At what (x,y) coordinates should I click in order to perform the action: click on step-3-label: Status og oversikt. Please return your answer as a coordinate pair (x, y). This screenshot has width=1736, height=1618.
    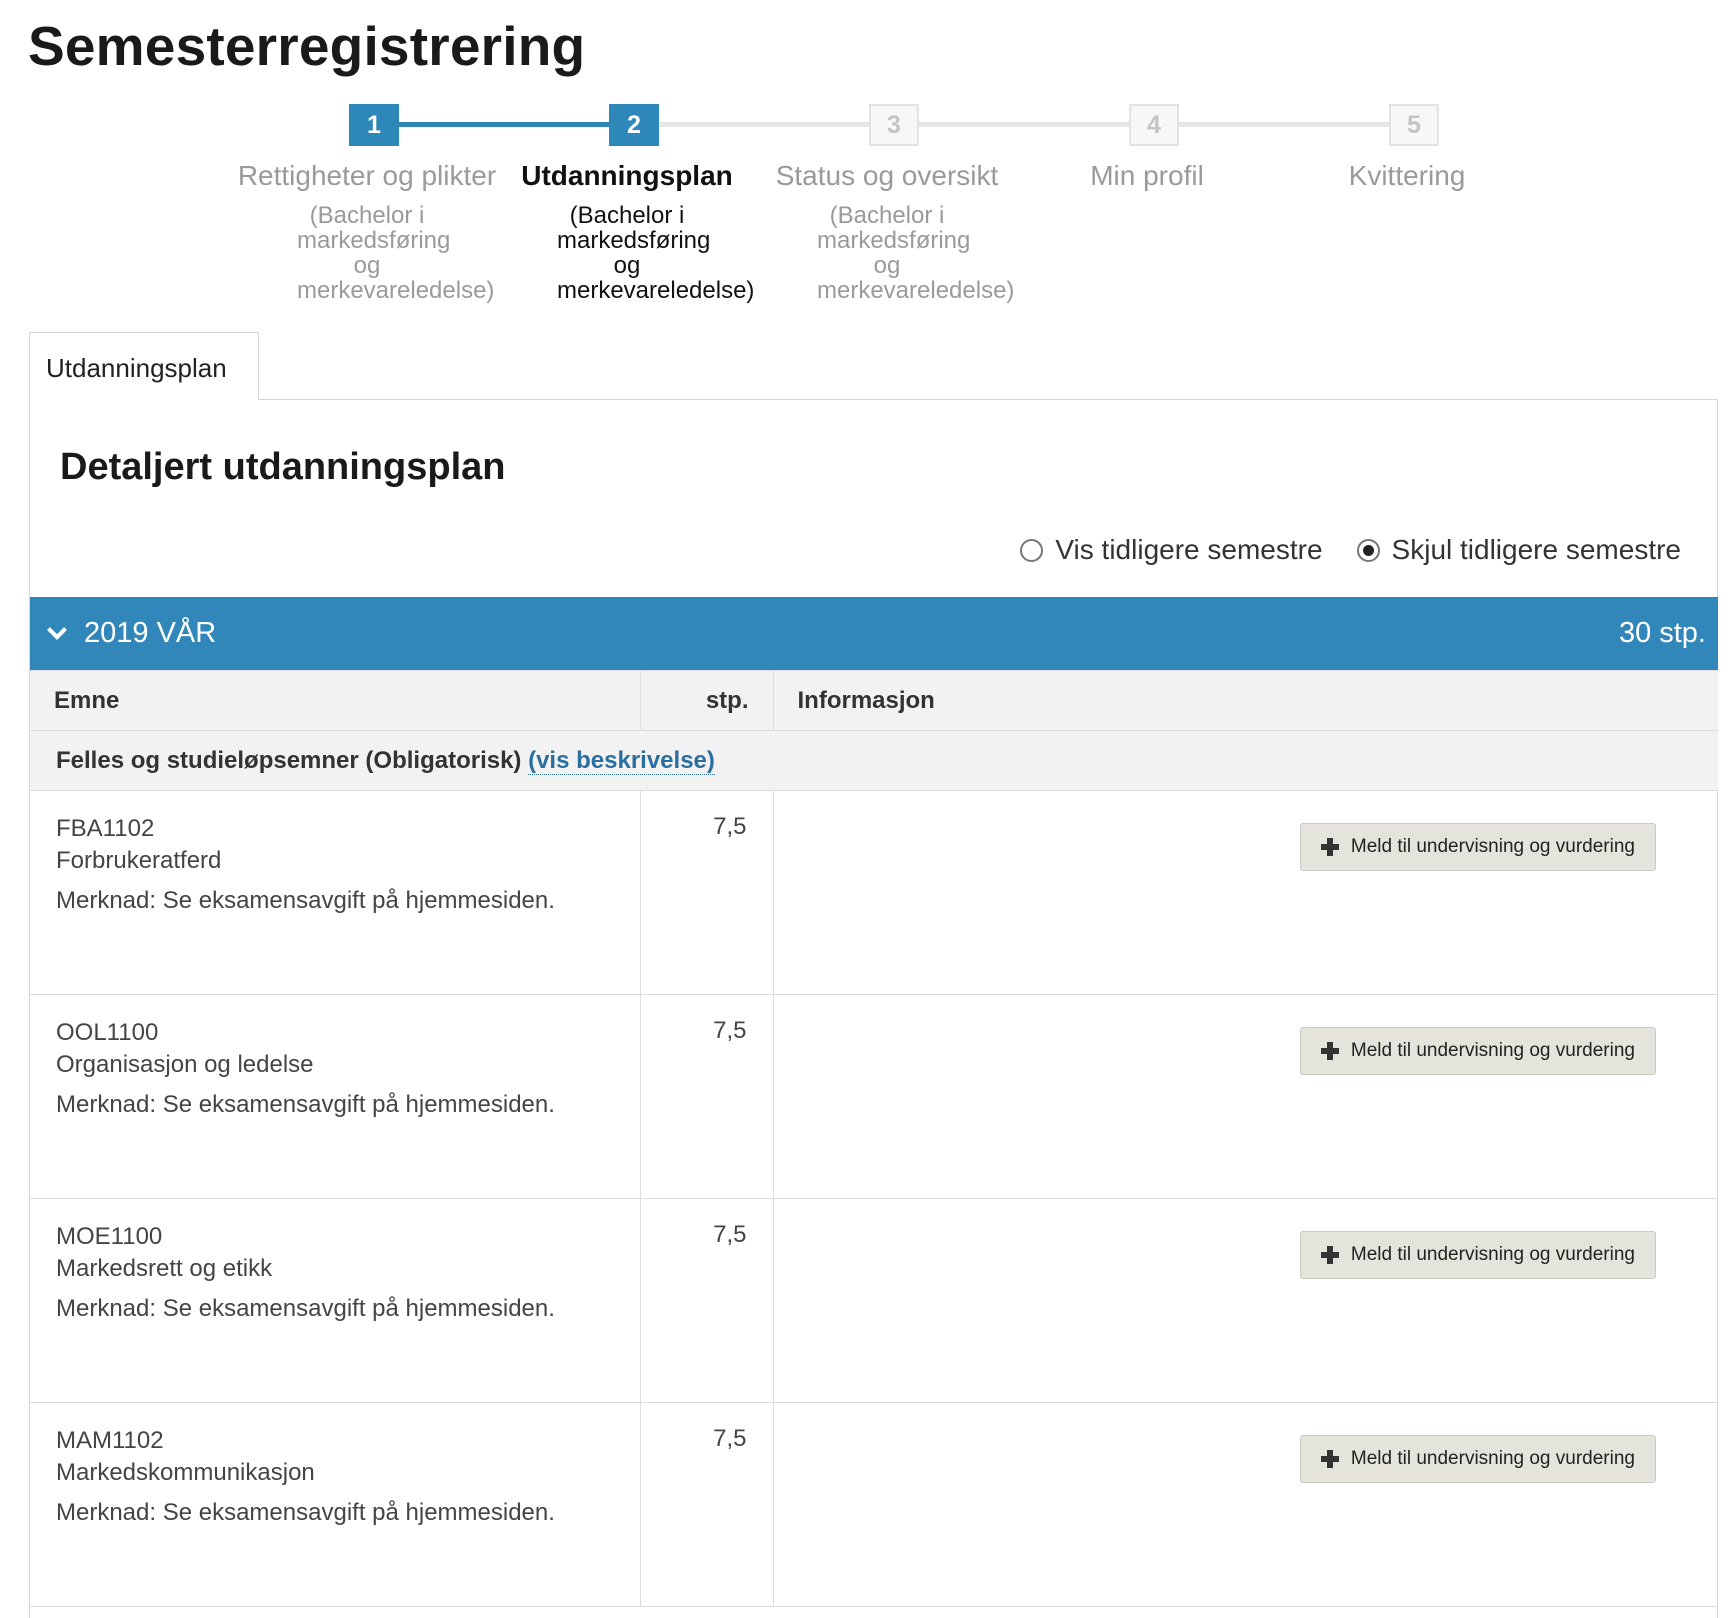
    Looking at the image, I should click on (887, 175).